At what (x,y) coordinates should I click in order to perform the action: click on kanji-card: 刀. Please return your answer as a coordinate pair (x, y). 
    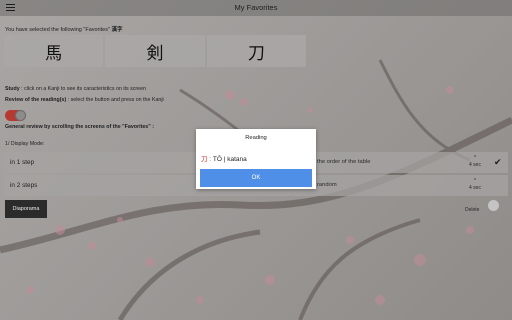
    Looking at the image, I should click on (256, 51).